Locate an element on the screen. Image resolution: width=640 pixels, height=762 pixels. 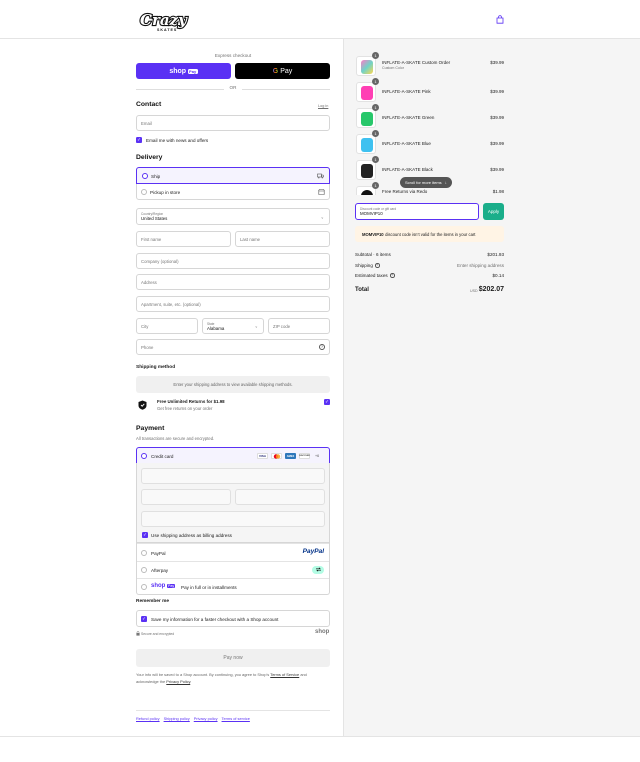
news-checkbox: ✓ is located at coordinates (139, 140).